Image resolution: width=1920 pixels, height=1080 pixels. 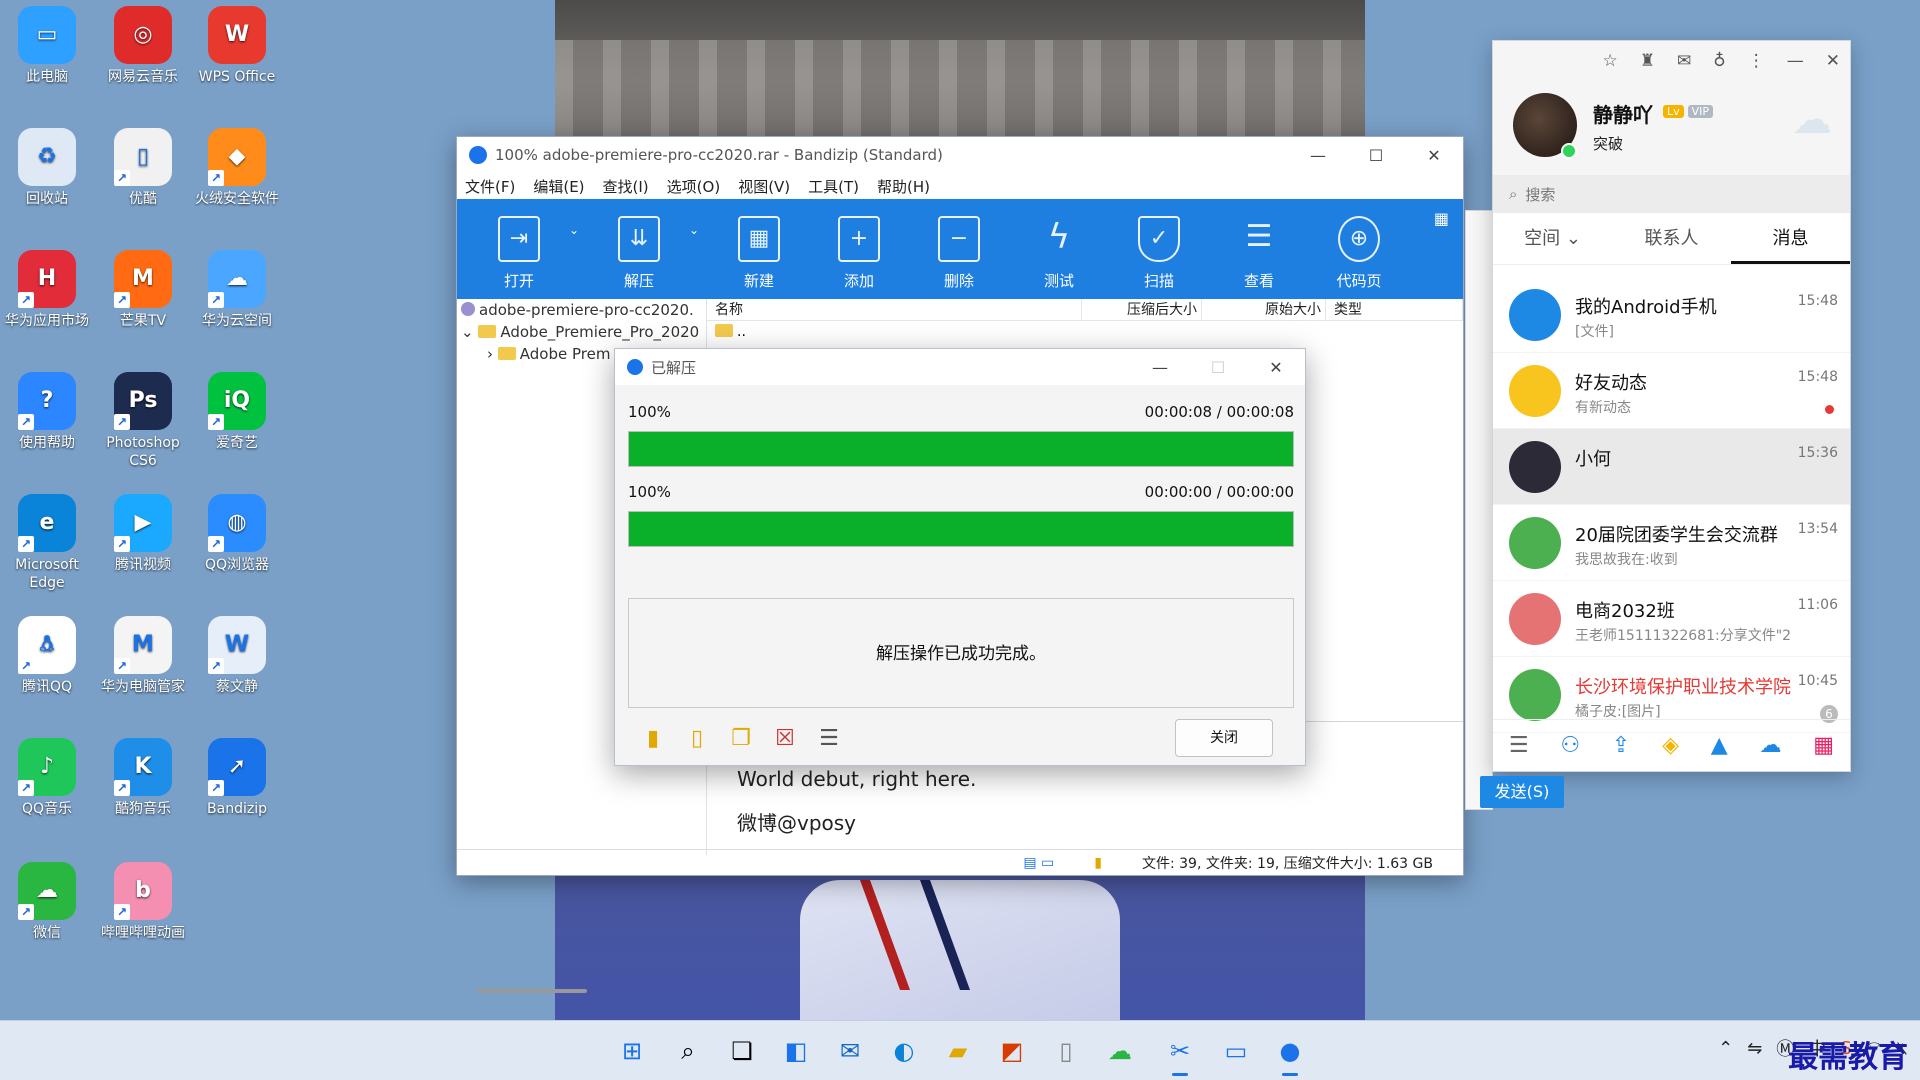 What do you see at coordinates (1647, 61) in the screenshot?
I see `shirt-icon: ♜` at bounding box center [1647, 61].